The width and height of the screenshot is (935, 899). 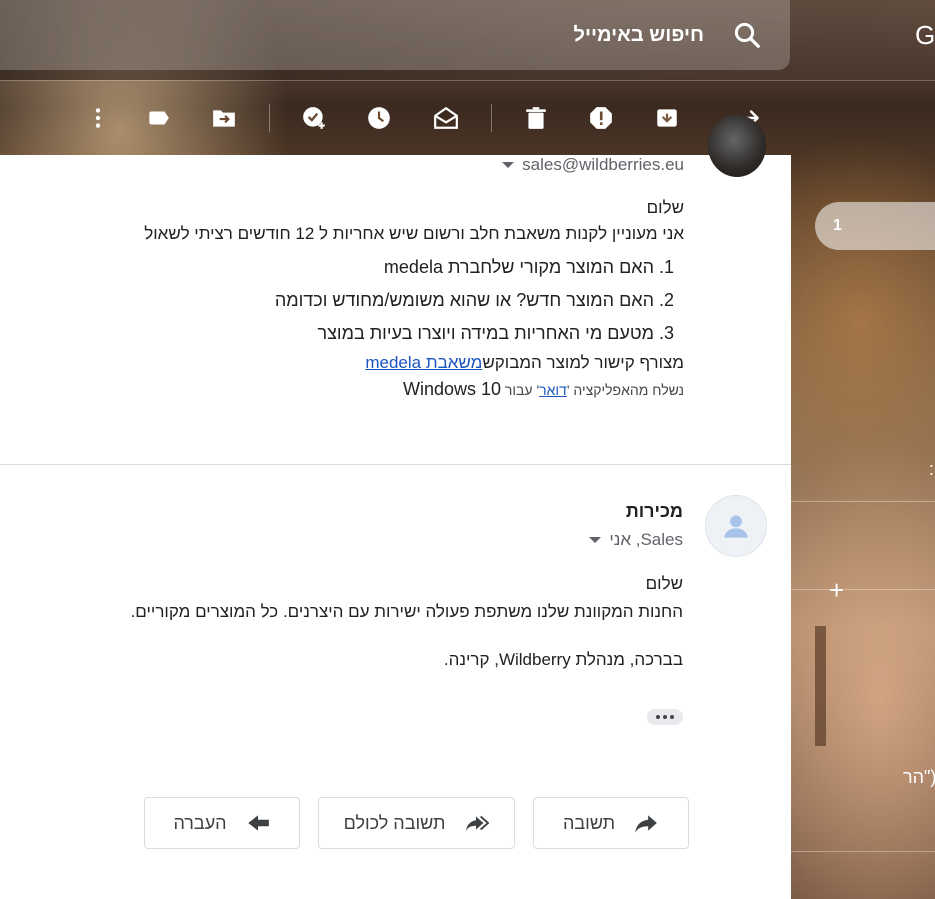 What do you see at coordinates (158, 118) in the screenshot?
I see `label-icon` at bounding box center [158, 118].